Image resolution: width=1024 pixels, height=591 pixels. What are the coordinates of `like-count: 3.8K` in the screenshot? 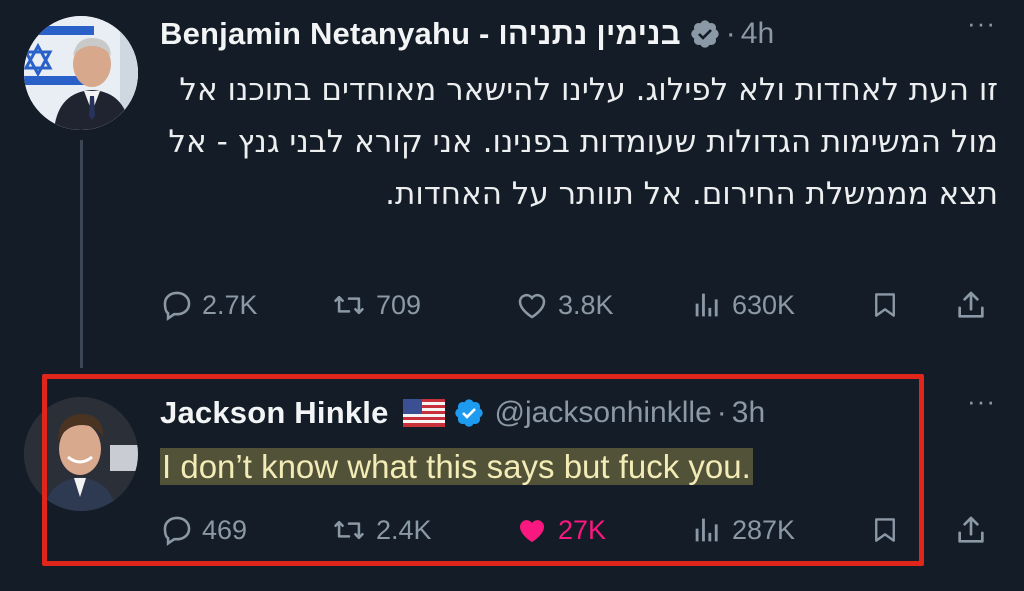 It's located at (586, 304).